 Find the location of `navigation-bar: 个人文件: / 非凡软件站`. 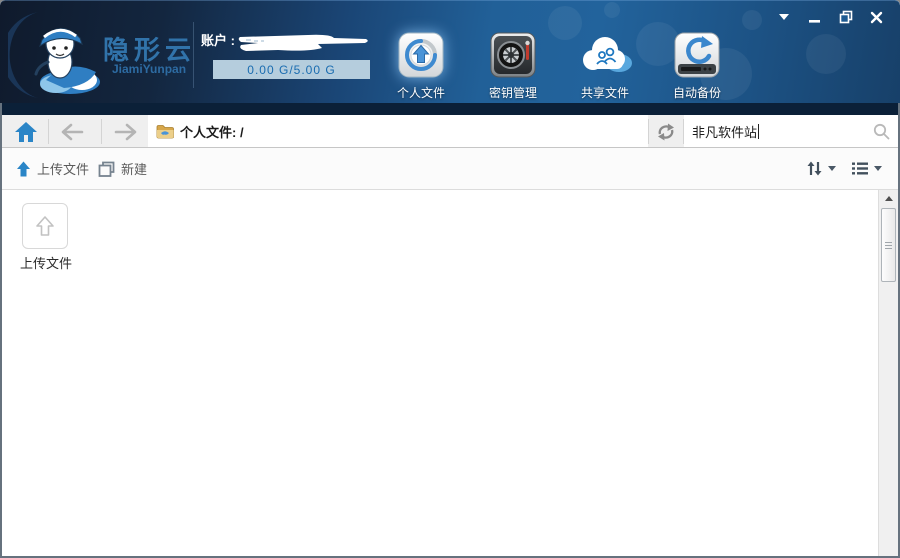

navigation-bar: 个人文件: / 非凡软件站 is located at coordinates (450, 131).